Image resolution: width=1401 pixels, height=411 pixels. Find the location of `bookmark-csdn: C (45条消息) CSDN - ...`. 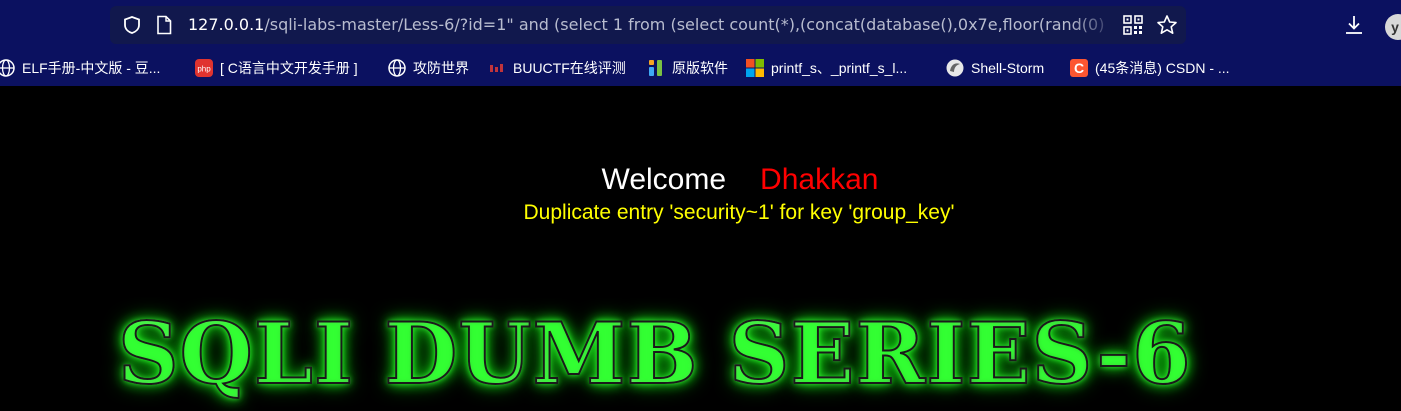

bookmark-csdn: C (45条消息) CSDN - ... is located at coordinates (1149, 68).